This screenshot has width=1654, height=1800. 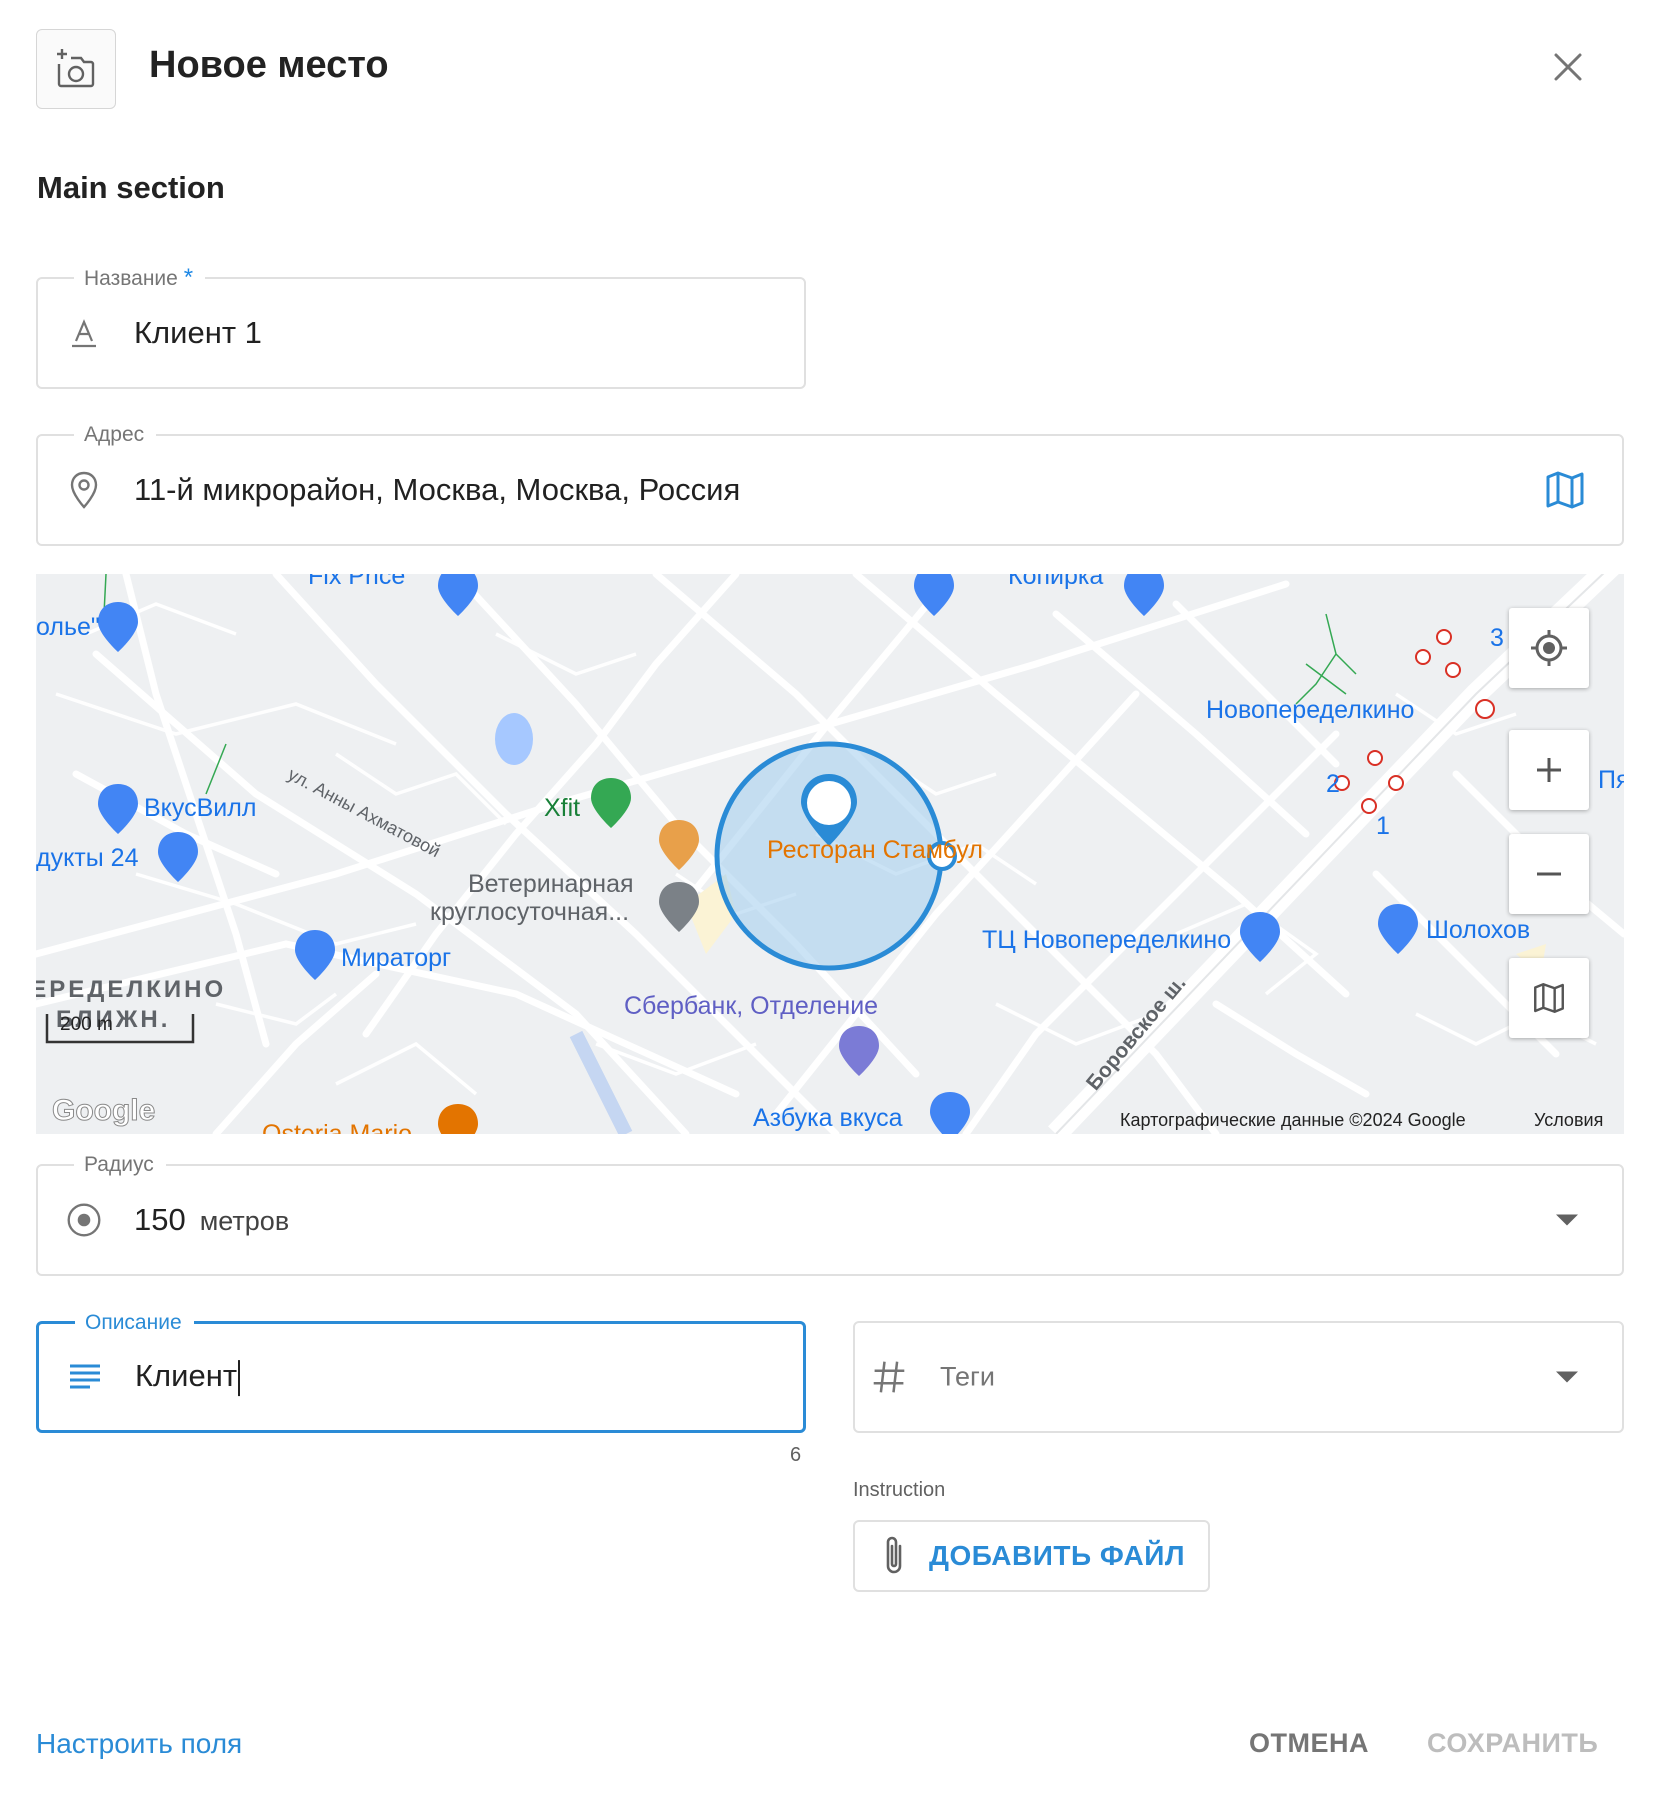 I want to click on minus-icon, so click(x=1549, y=874).